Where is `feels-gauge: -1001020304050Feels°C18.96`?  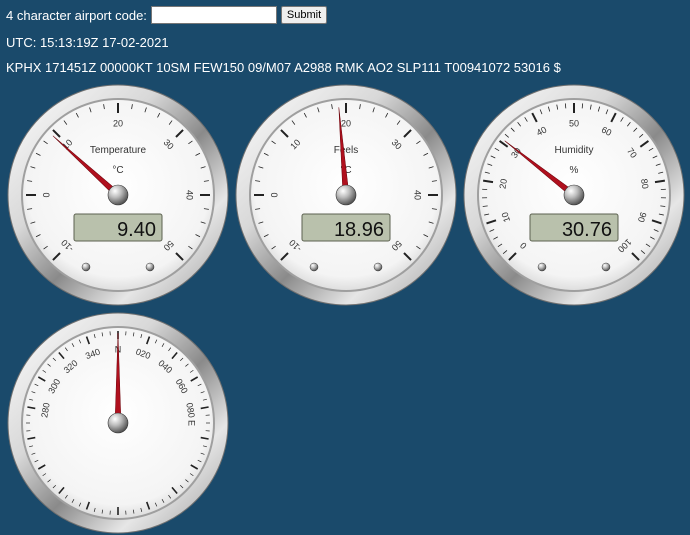
feels-gauge: -1001020304050Feels°C18.96 is located at coordinates (346, 195).